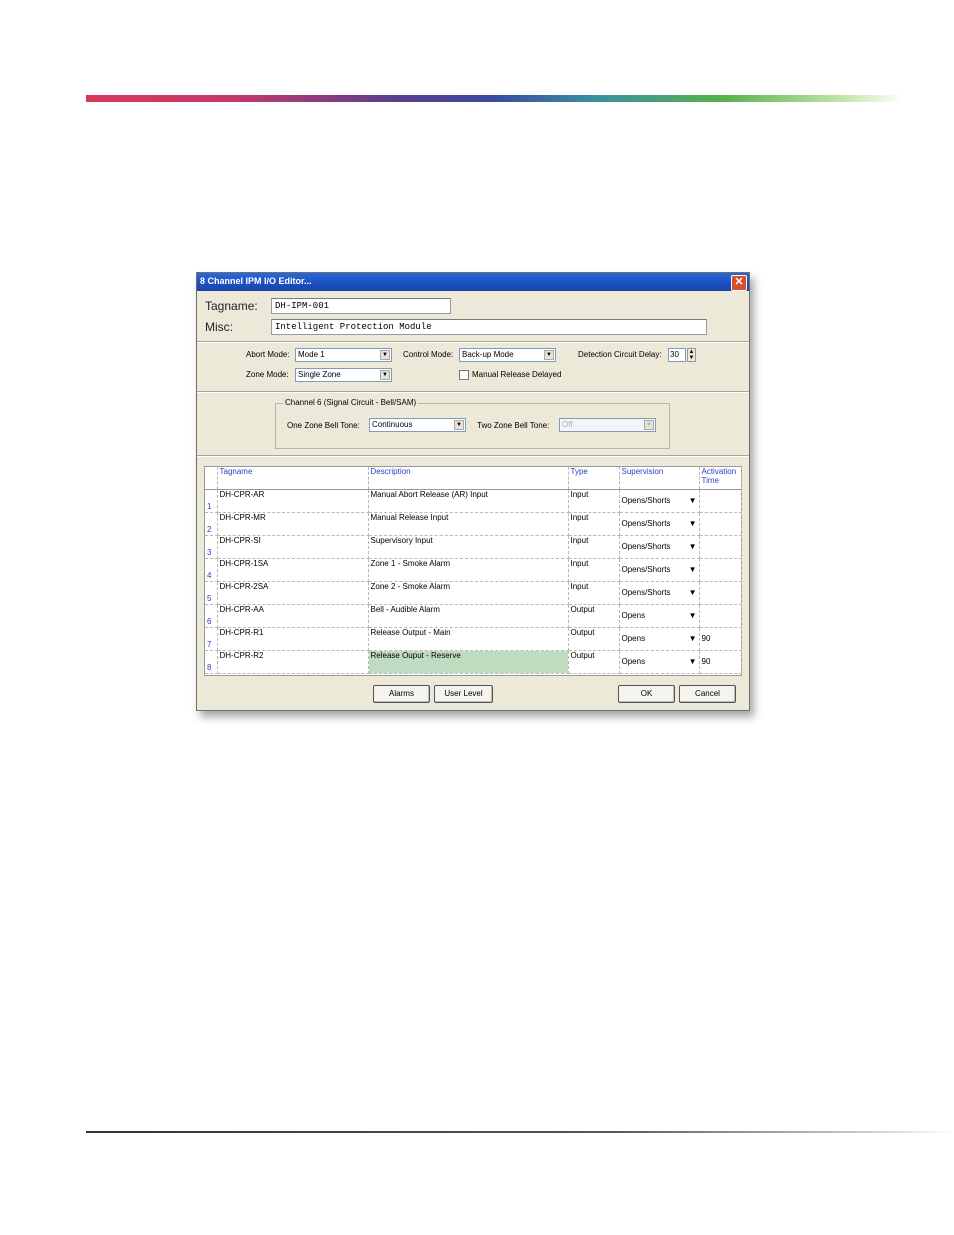 The width and height of the screenshot is (954, 1235). Describe the element at coordinates (361, 306) in the screenshot. I see `tagname-input: DH-IPM-001` at that location.